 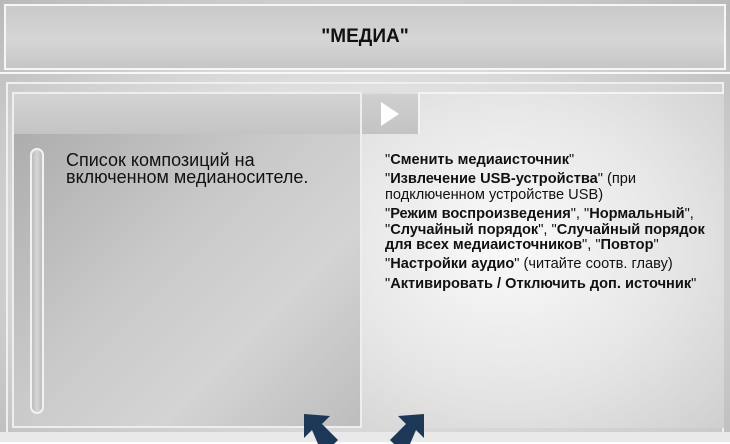 What do you see at coordinates (637, 214) in the screenshot?
I see `option-label: Нормальный` at bounding box center [637, 214].